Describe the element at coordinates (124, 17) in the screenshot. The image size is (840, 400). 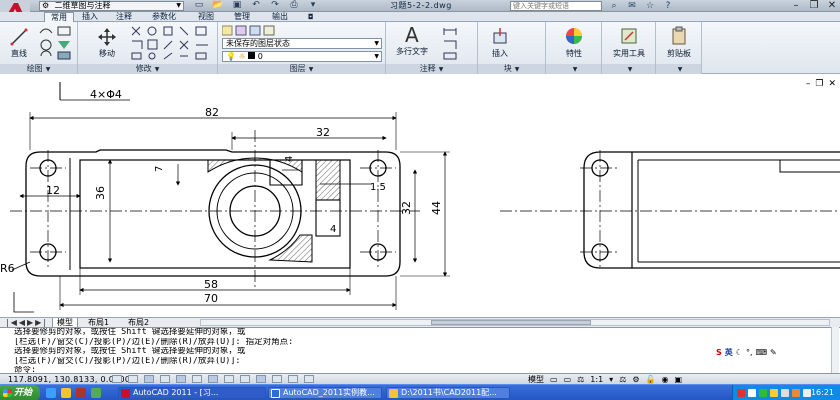
I see `tab-annotate: 注释` at that location.